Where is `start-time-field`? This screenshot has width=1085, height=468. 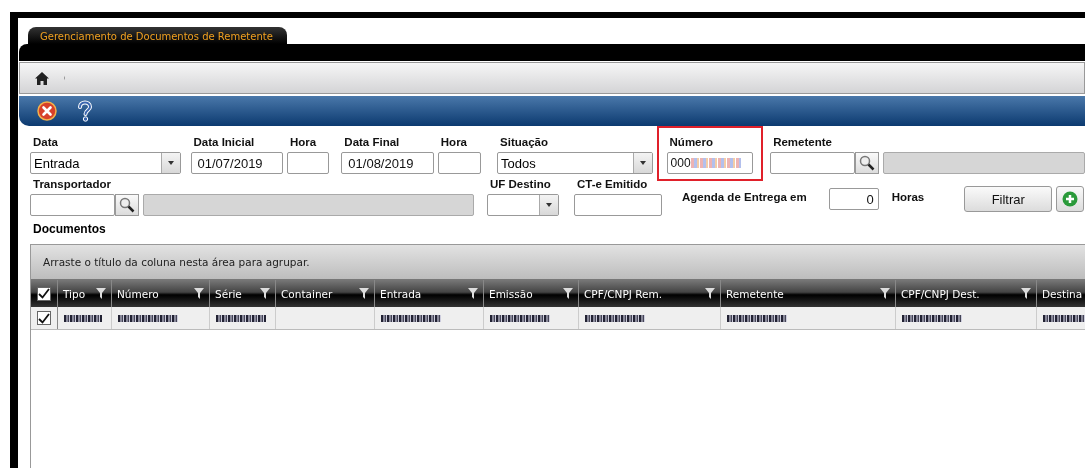
start-time-field is located at coordinates (308, 163).